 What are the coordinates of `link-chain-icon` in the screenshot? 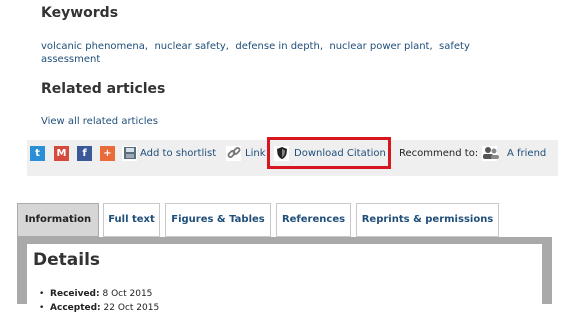 It's located at (233, 153).